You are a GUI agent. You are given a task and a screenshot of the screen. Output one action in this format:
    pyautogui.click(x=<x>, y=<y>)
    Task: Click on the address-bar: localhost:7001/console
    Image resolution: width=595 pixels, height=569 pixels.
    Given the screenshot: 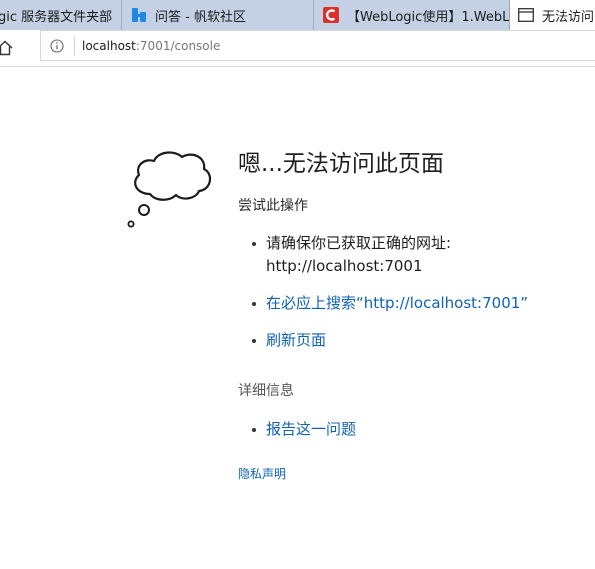 What is the action you would take?
    pyautogui.click(x=317, y=45)
    